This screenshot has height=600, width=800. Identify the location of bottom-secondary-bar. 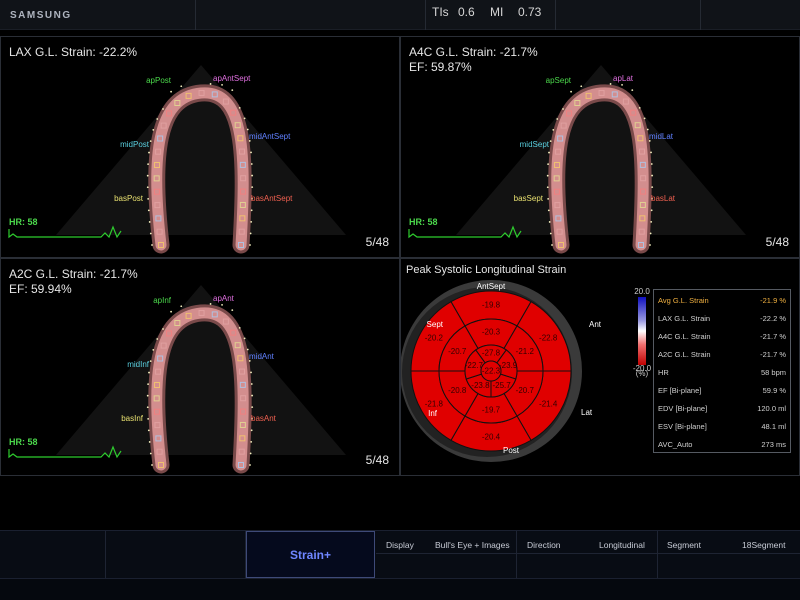
(400, 589).